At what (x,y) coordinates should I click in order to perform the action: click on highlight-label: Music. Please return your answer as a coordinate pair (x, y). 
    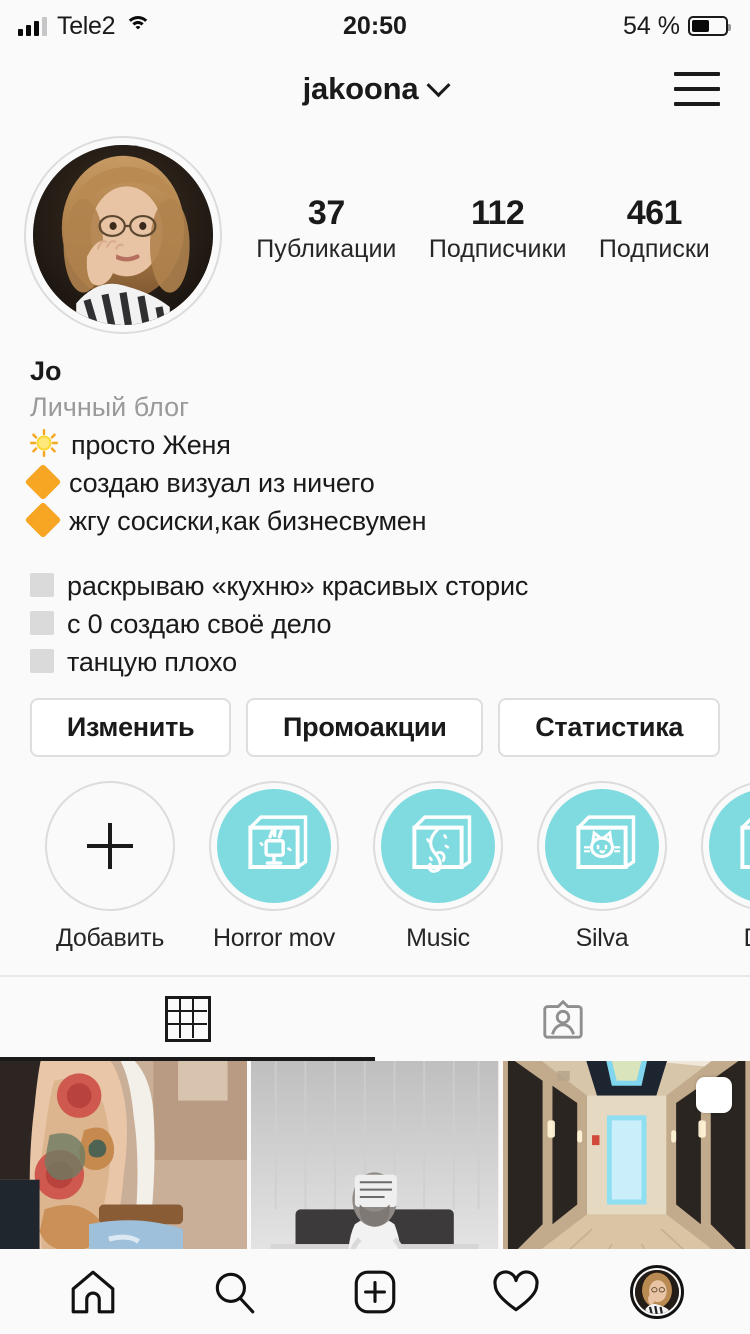
    Looking at the image, I should click on (438, 937).